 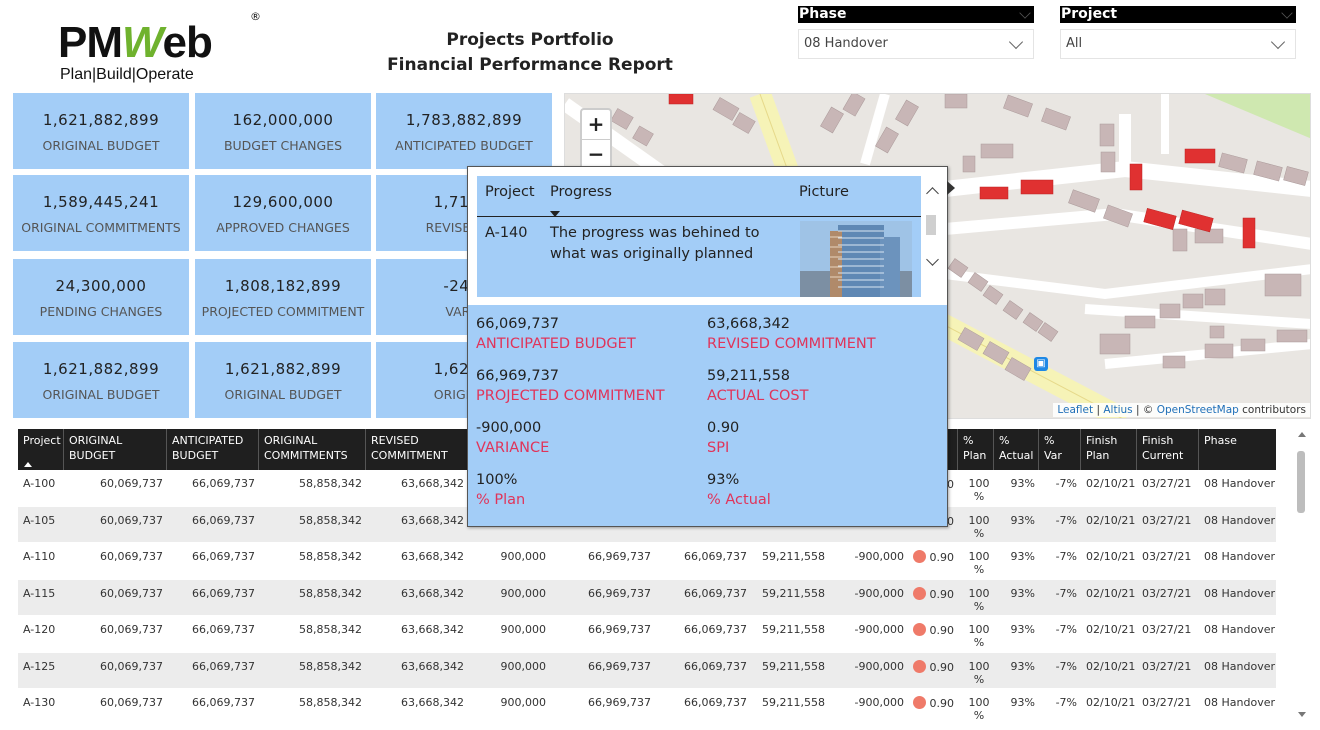 What do you see at coordinates (596, 125) in the screenshot?
I see `zoom-in-button: +` at bounding box center [596, 125].